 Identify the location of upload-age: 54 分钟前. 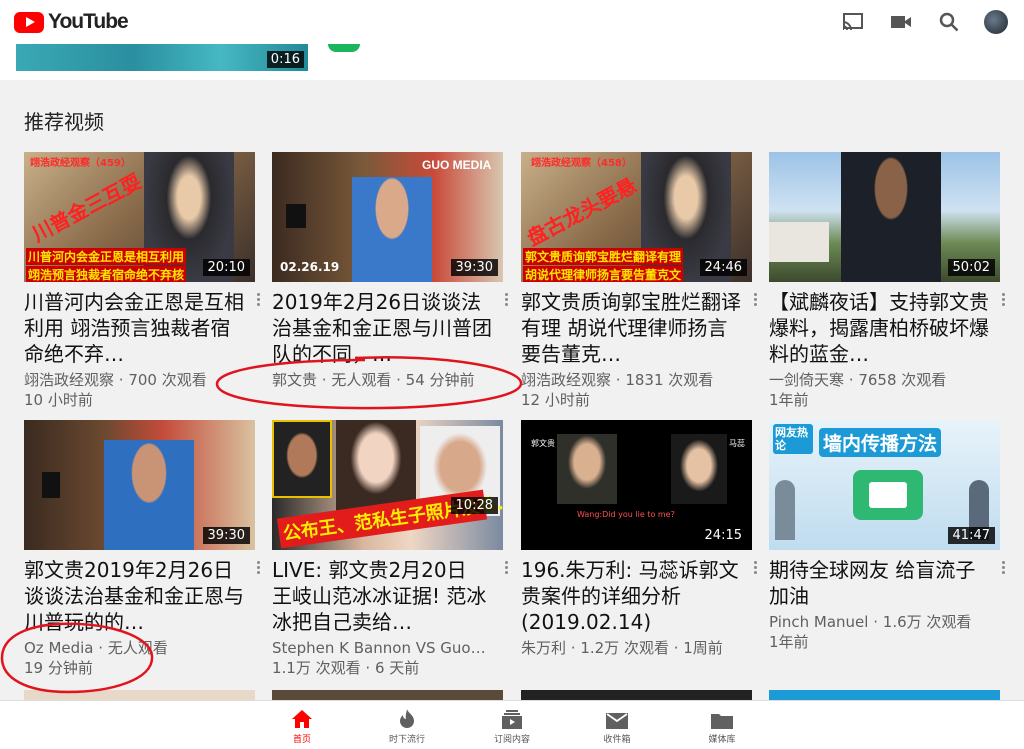
(440, 380).